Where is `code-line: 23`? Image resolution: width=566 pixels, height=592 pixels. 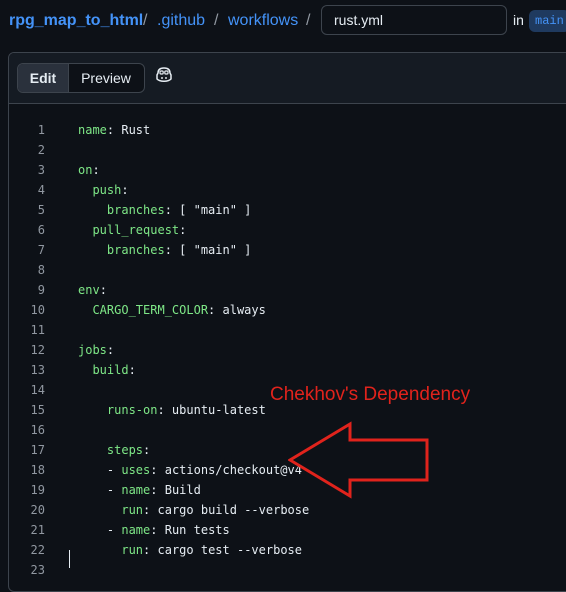 code-line: 23 is located at coordinates (287, 570).